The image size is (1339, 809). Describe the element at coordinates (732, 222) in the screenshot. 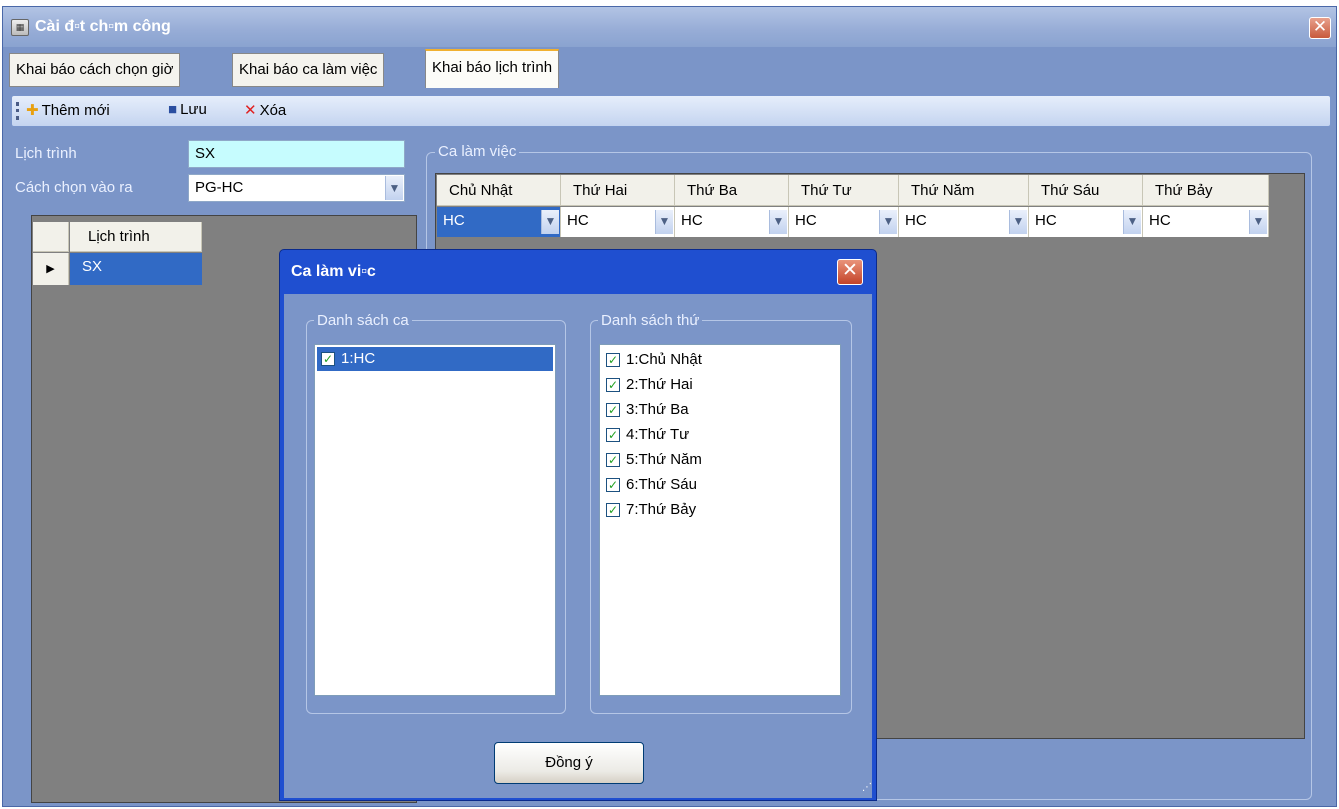

I see `shift-cell-tuesday: HC ▼` at that location.